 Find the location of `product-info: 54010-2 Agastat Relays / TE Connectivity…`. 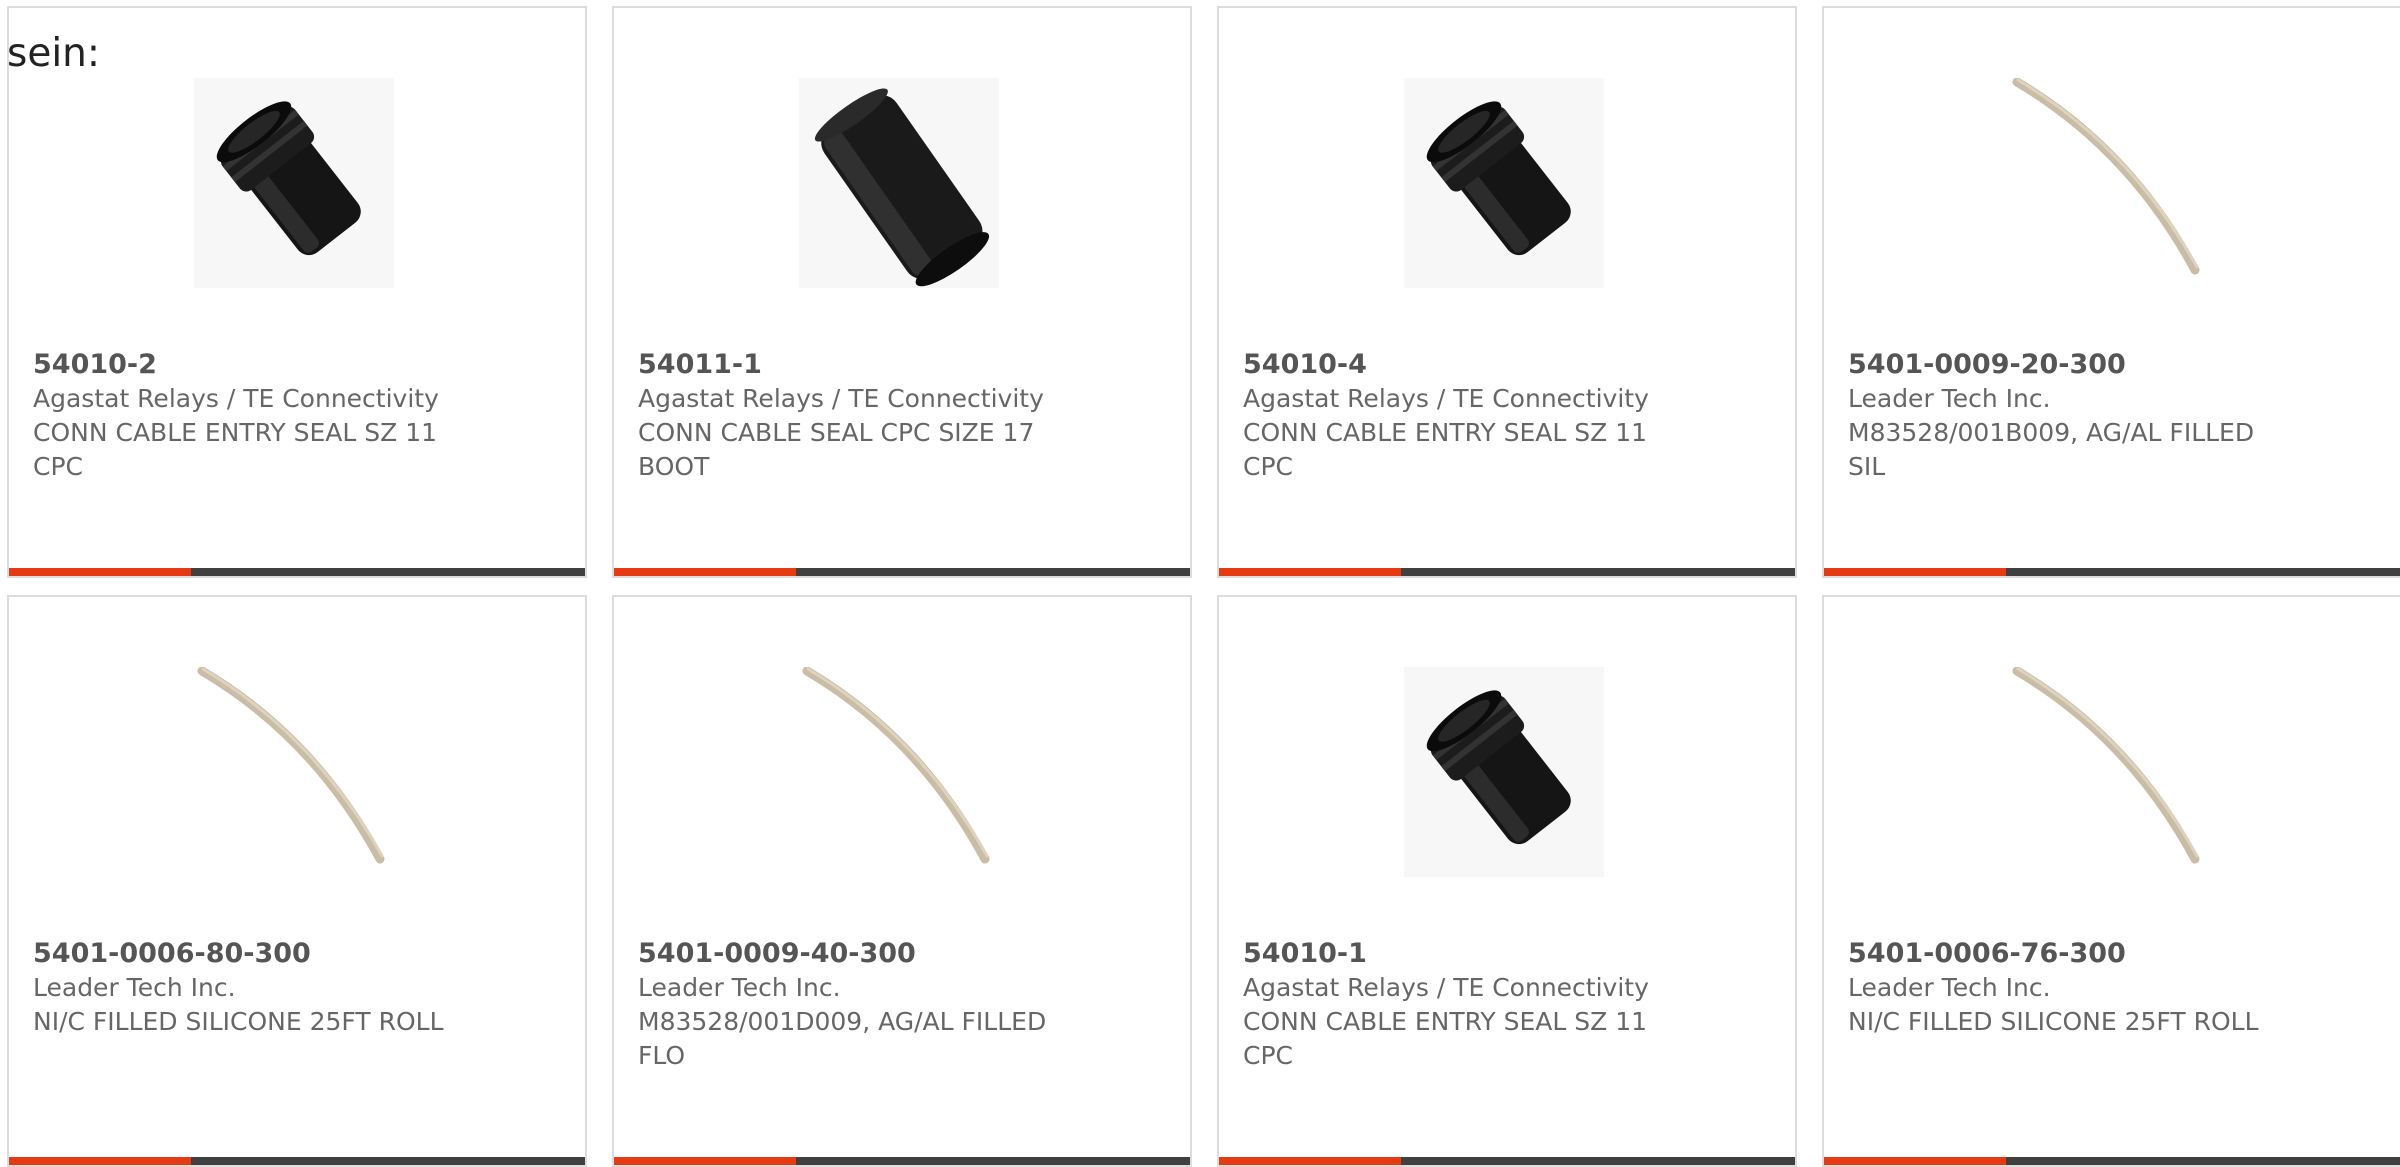

product-info: 54010-2 Agastat Relays / TE Connectivity… is located at coordinates (293, 416).